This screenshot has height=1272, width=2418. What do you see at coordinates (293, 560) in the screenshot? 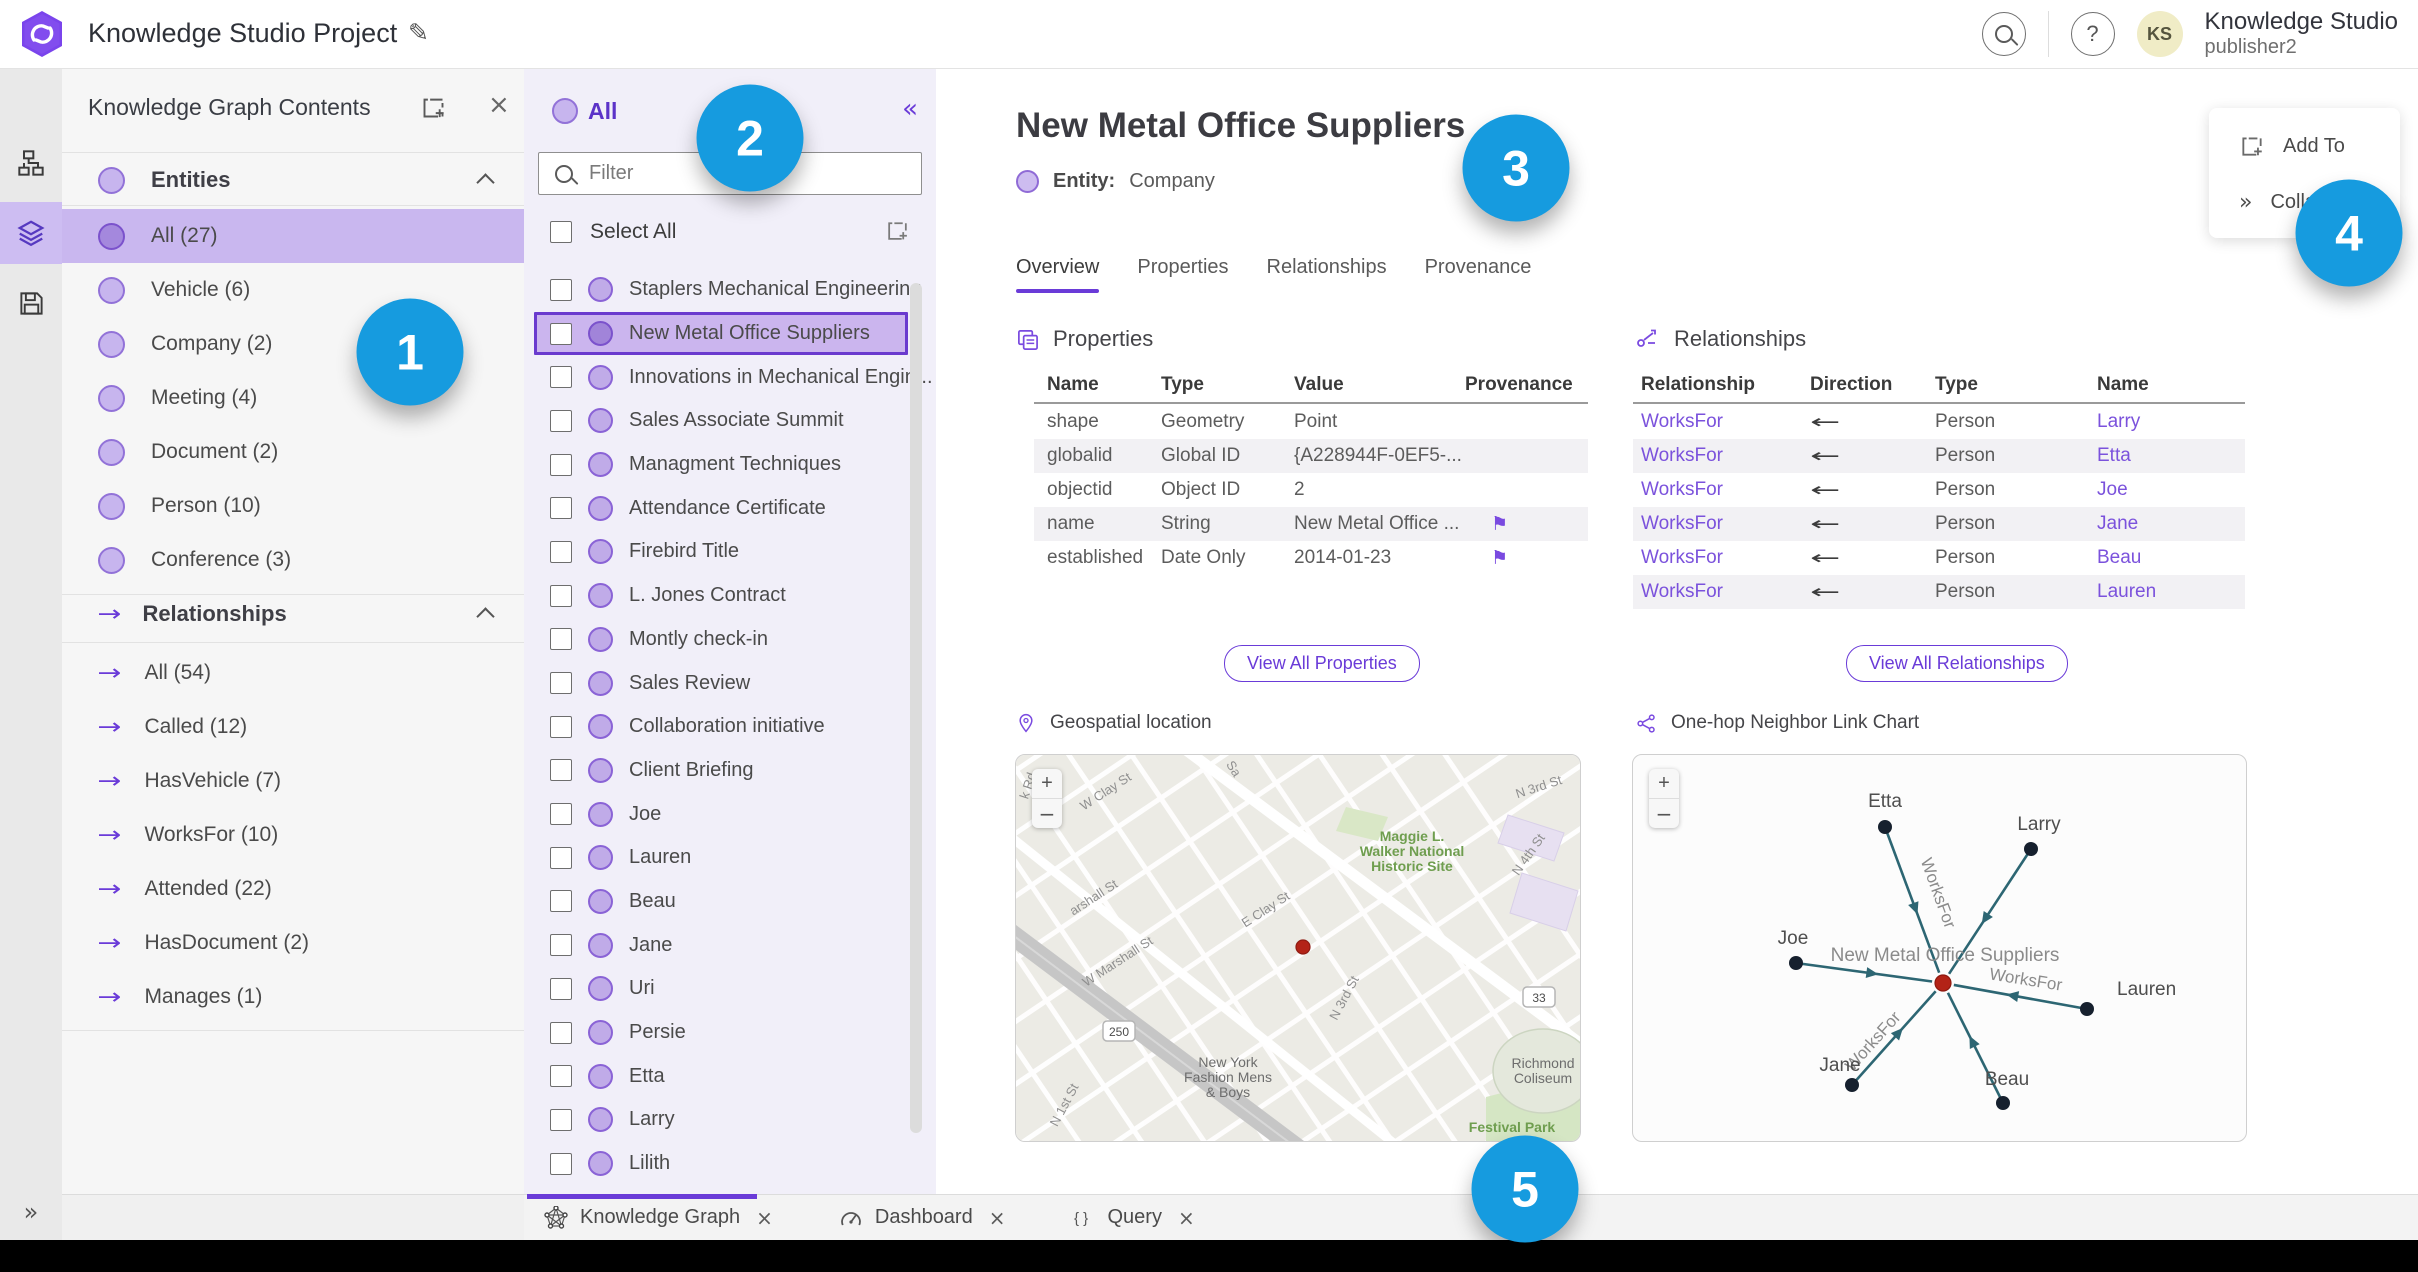
I see `sidebar-entity-row: Conference (3)` at bounding box center [293, 560].